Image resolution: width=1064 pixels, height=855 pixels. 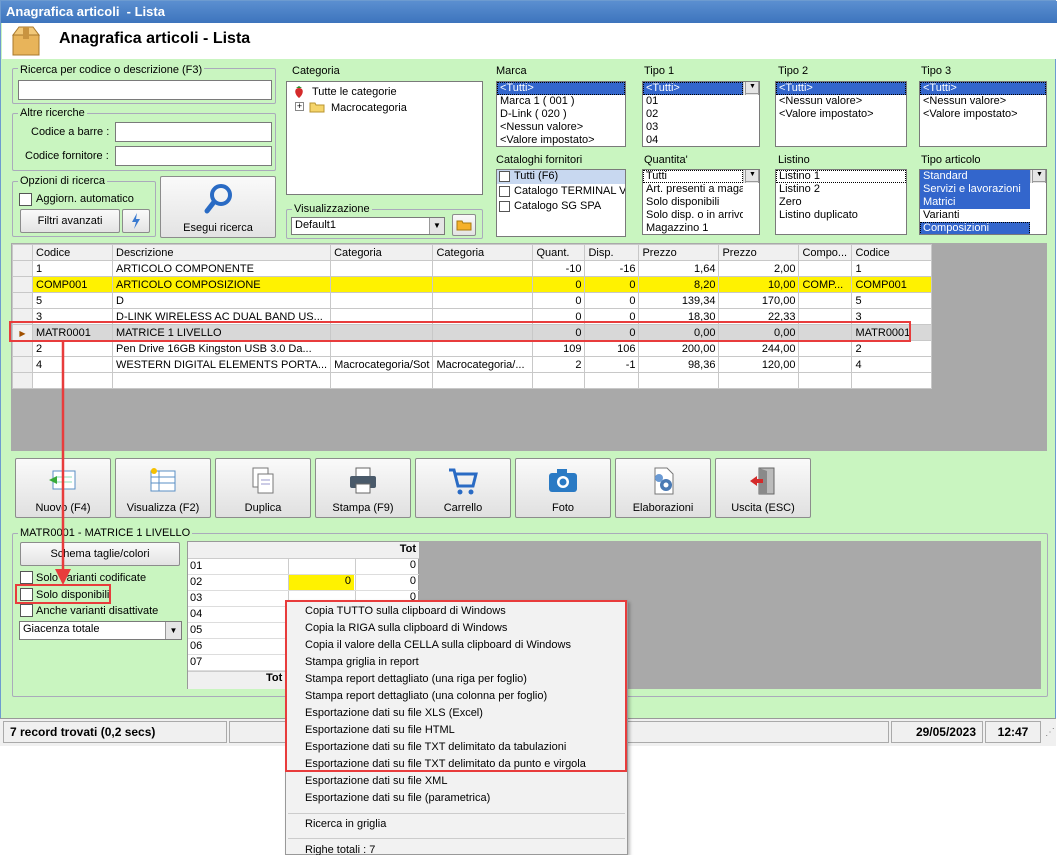 I want to click on type1-item: <Tutti>, so click(x=693, y=88).